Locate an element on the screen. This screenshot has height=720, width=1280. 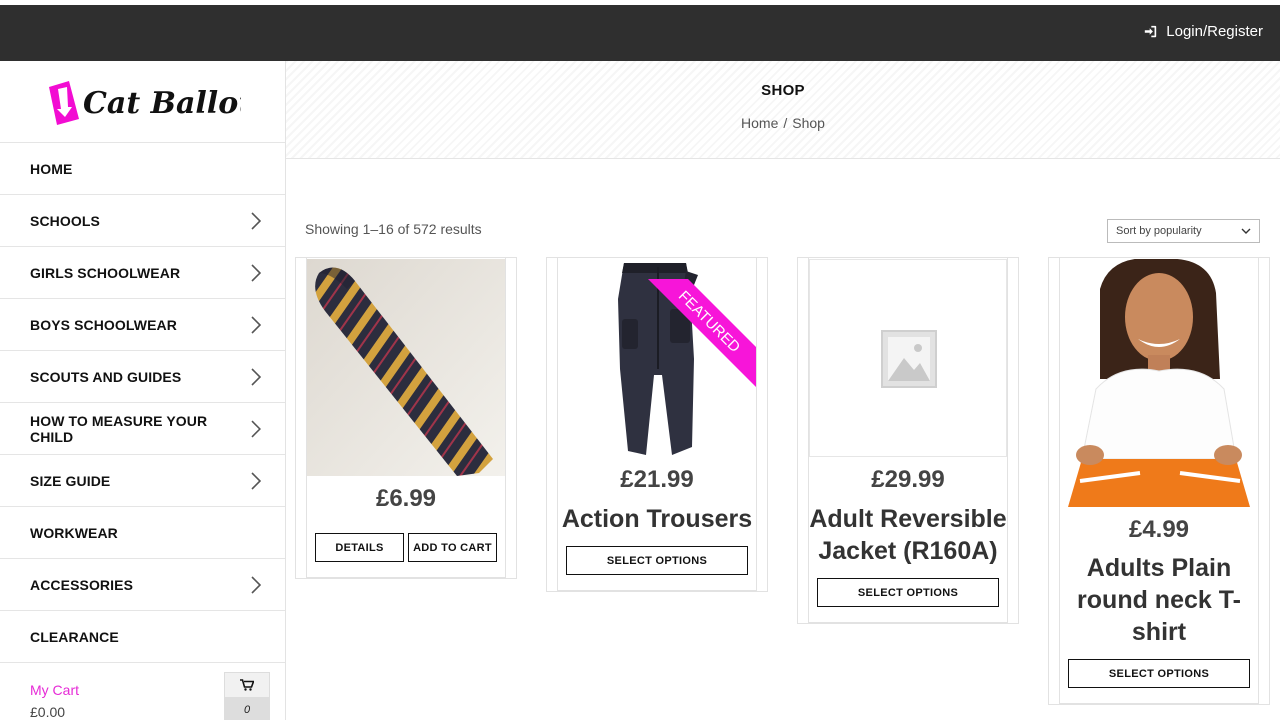
product-name: Adults Plain round neck T- shirt is located at coordinates (1159, 600).